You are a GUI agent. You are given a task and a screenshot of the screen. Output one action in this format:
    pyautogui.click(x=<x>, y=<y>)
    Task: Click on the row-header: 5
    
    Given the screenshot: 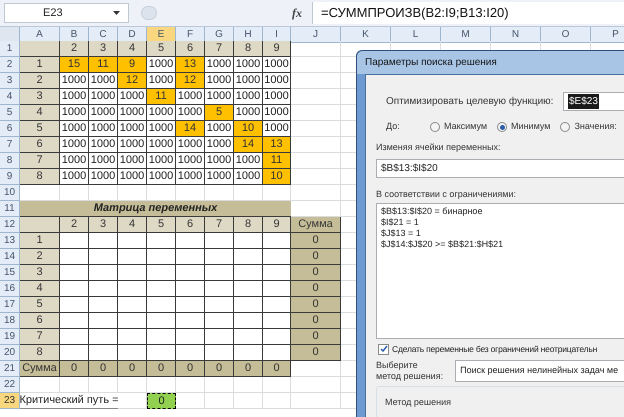 What is the action you would take?
    pyautogui.click(x=10, y=113)
    